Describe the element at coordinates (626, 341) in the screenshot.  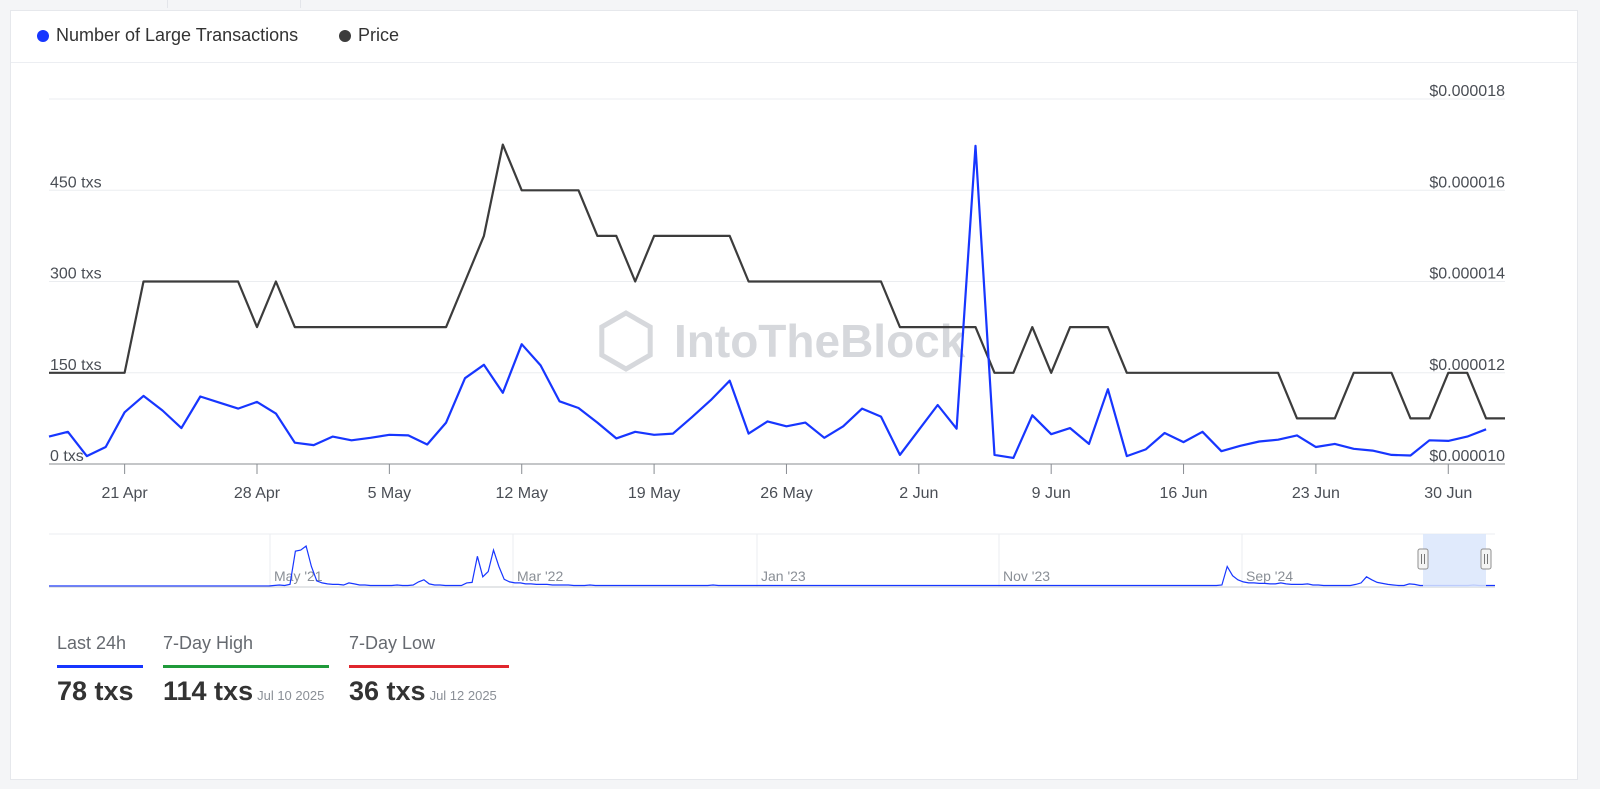
I see `watermark-logo-icon` at that location.